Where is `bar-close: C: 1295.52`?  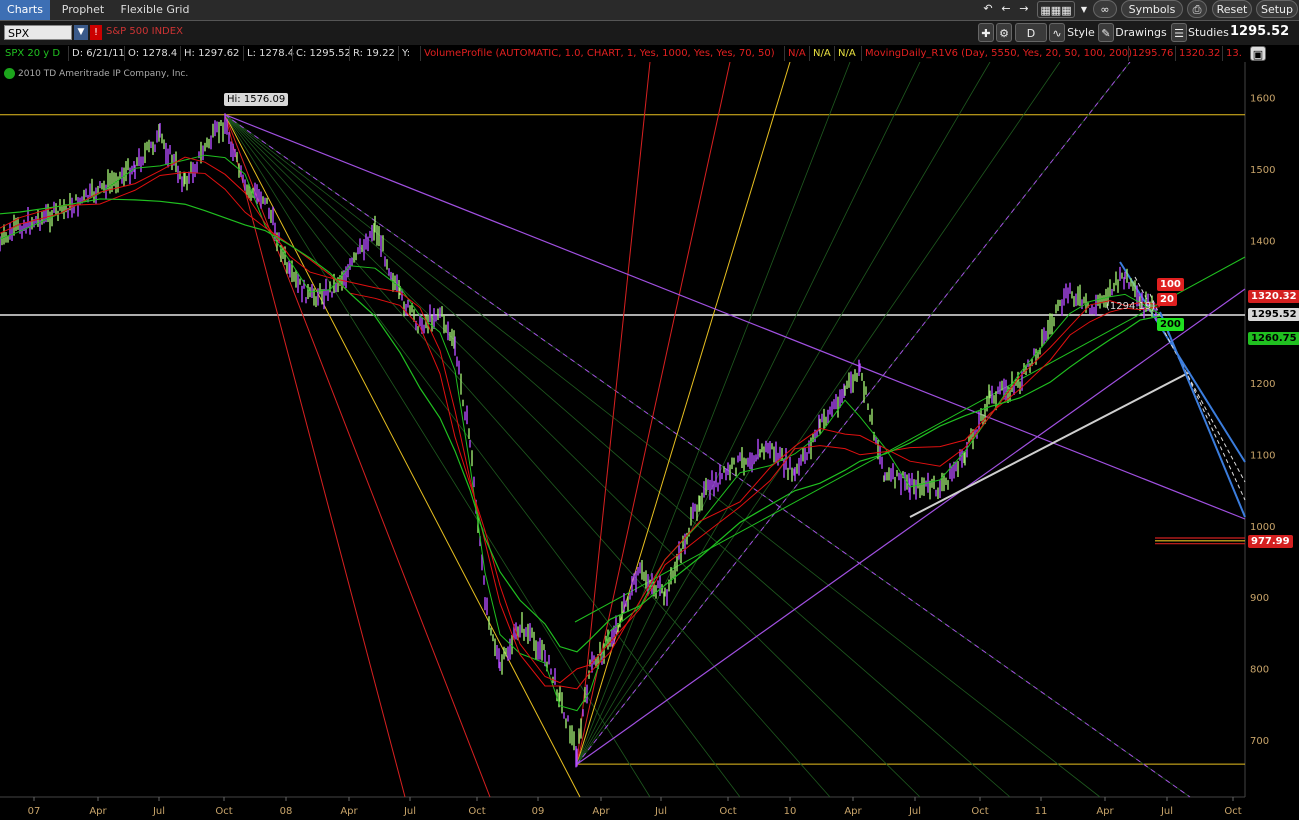
bar-close: C: 1295.52 is located at coordinates (323, 53).